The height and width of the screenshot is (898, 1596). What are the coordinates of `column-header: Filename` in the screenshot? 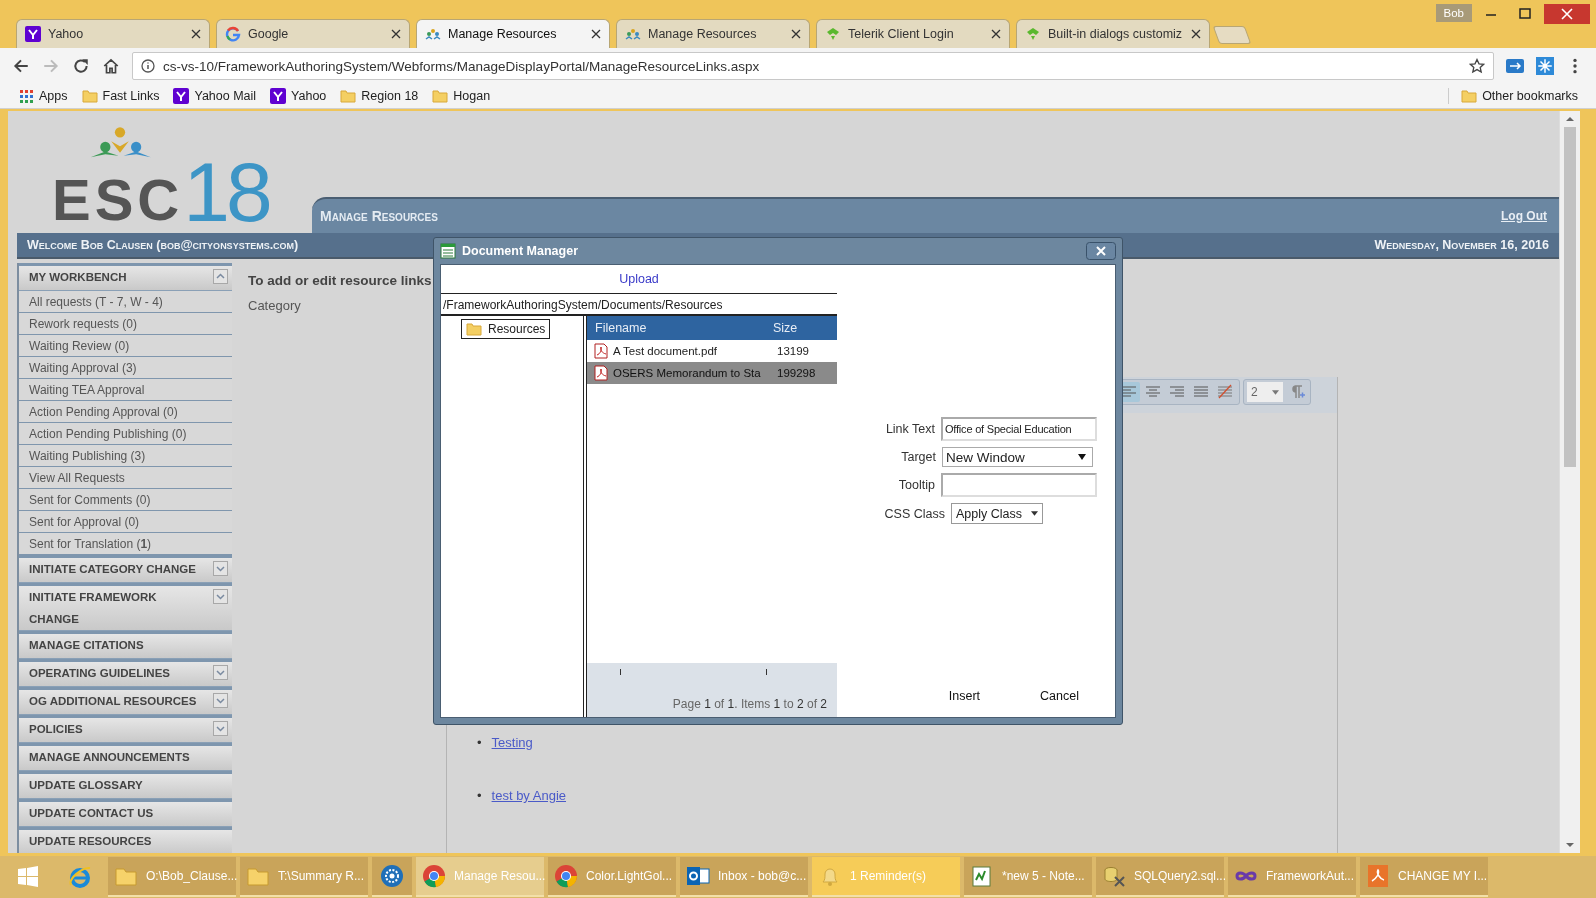 It's located at (680, 328).